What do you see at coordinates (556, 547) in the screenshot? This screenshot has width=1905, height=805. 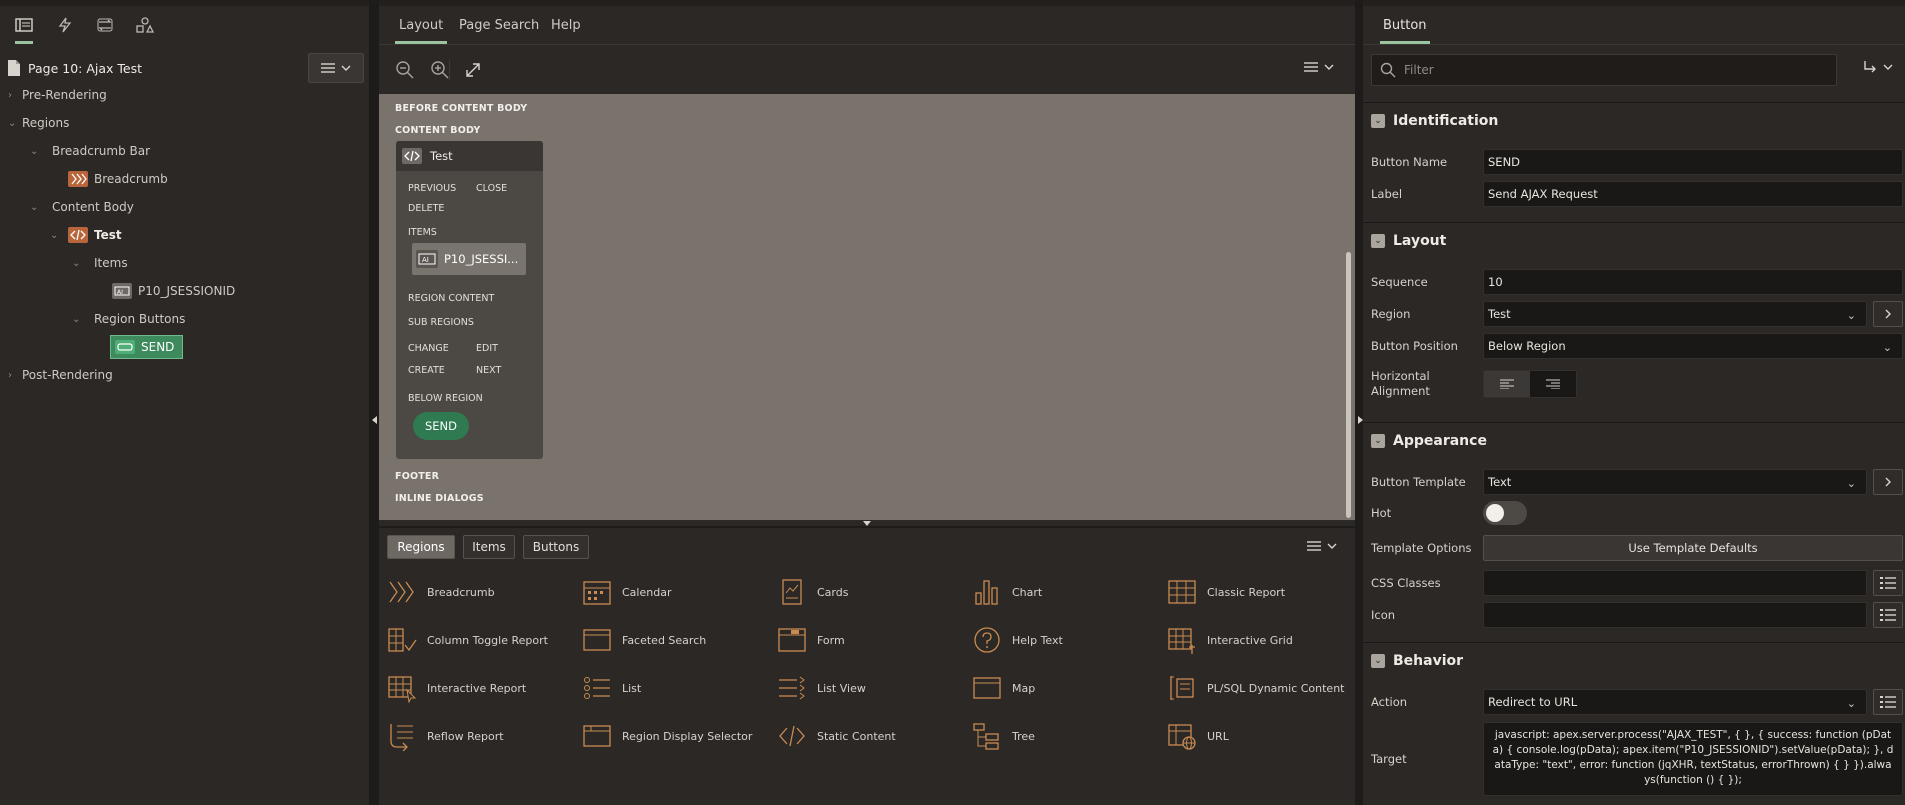 I see `gallery-tab-buttons: Buttons` at bounding box center [556, 547].